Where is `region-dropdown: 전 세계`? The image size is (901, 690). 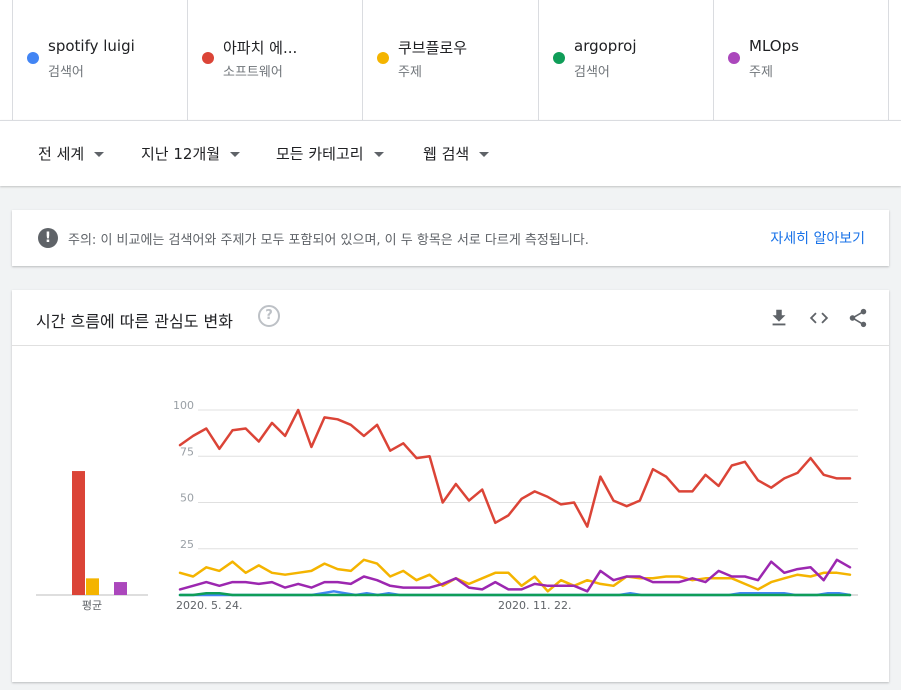
region-dropdown: 전 세계 is located at coordinates (71, 153).